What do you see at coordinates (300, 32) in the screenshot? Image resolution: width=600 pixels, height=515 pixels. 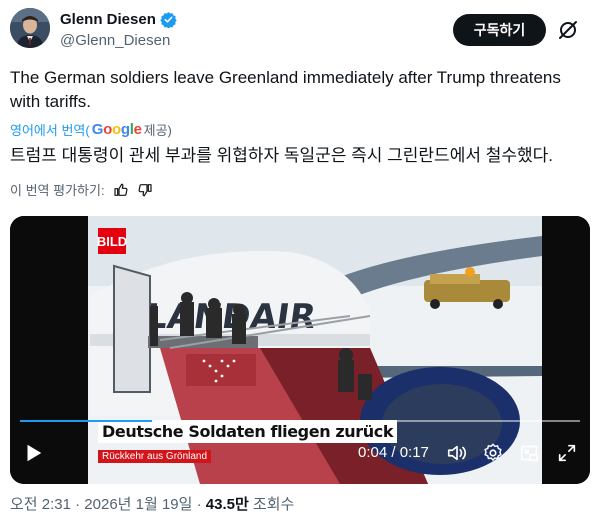 I see `tweet-header: Glenn Diesen @Glenn_Diesen 구독하기` at bounding box center [300, 32].